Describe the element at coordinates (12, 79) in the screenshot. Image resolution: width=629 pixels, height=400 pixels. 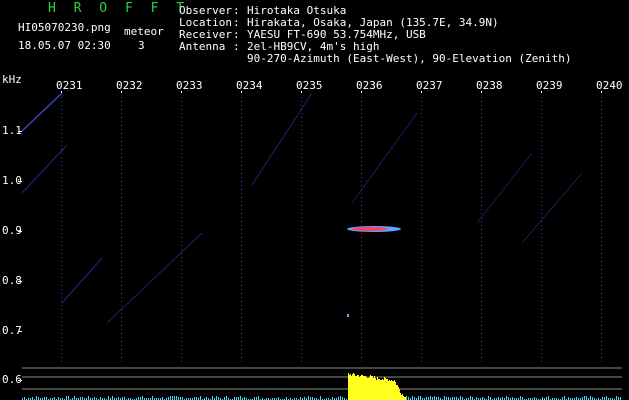
I see `frequency-unit: kHz` at that location.